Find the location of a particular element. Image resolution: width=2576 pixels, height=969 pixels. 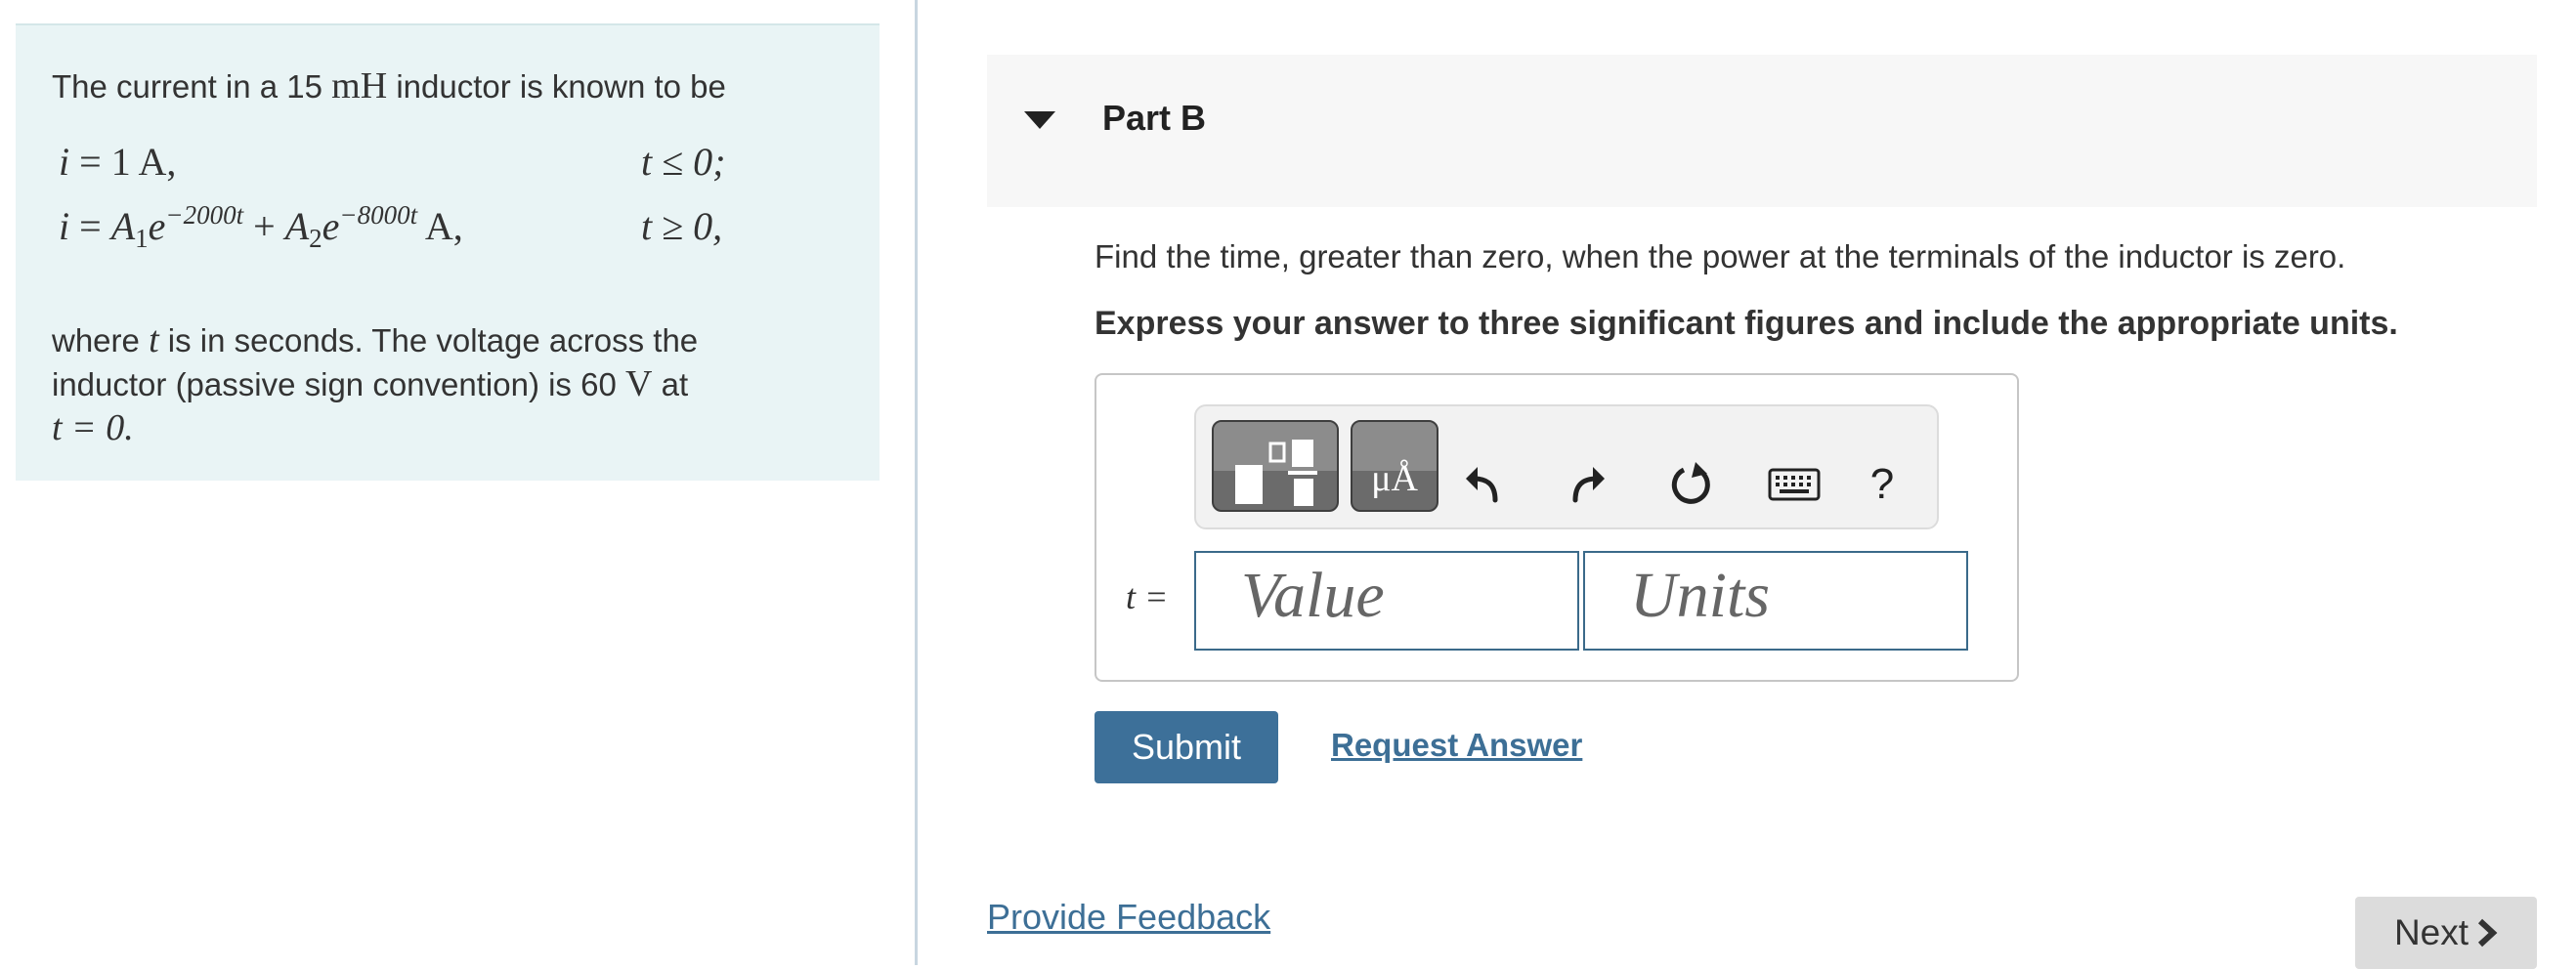

equation-line-2: i = A1e−2000t + A2e−8000t A, is located at coordinates (261, 226).